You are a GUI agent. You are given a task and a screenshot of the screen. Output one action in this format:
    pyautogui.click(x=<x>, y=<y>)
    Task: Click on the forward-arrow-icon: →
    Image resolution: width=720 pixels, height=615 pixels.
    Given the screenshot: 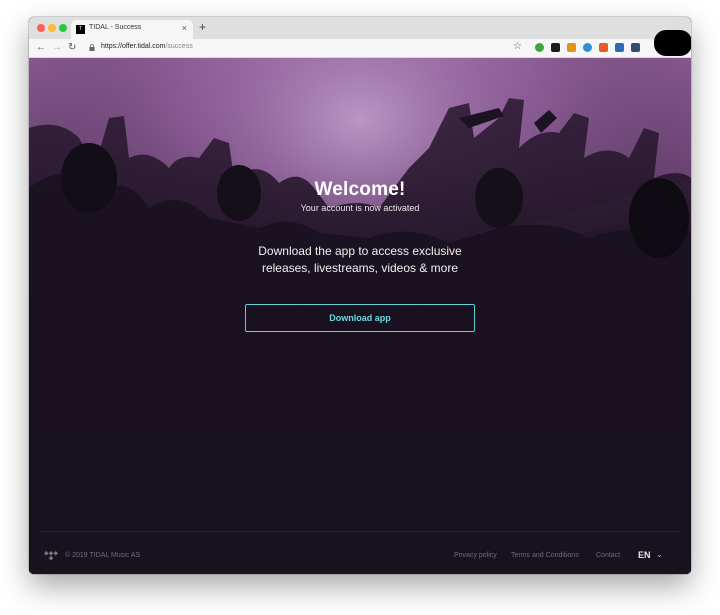 What is the action you would take?
    pyautogui.click(x=57, y=48)
    